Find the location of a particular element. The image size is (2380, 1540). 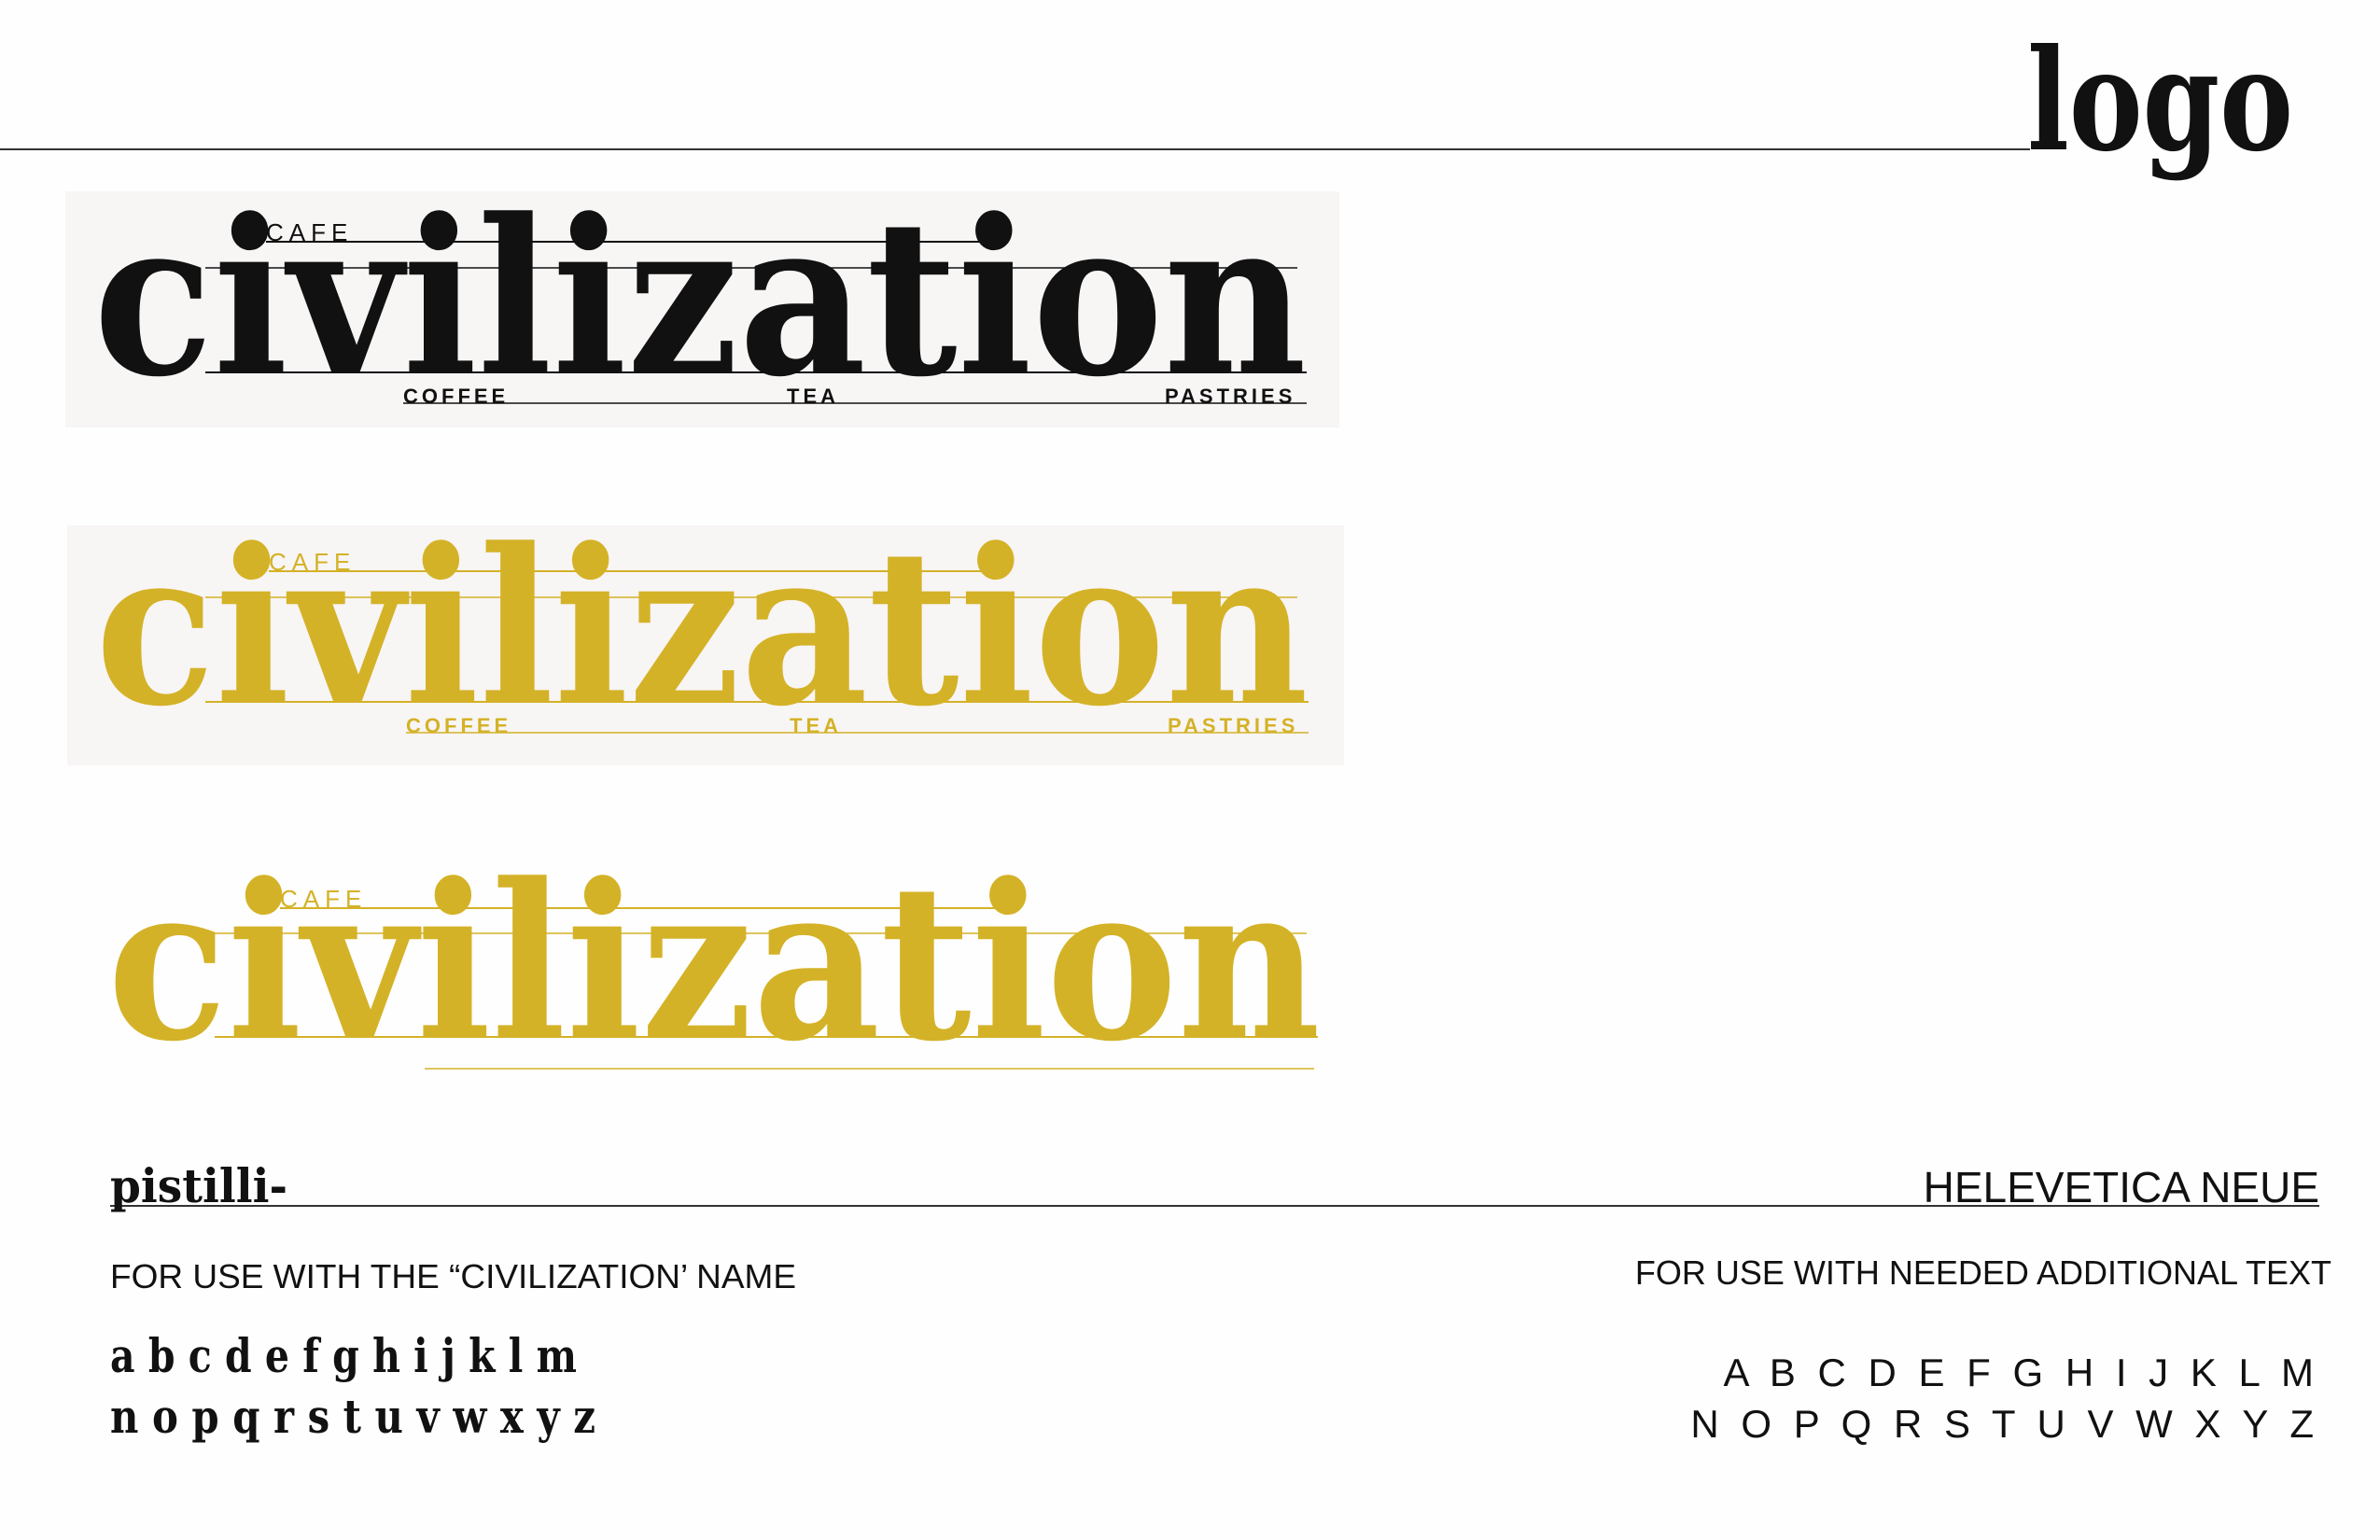

logo-black: CAFE civilization COFFEE TEA PASTRIES is located at coordinates (702, 300).